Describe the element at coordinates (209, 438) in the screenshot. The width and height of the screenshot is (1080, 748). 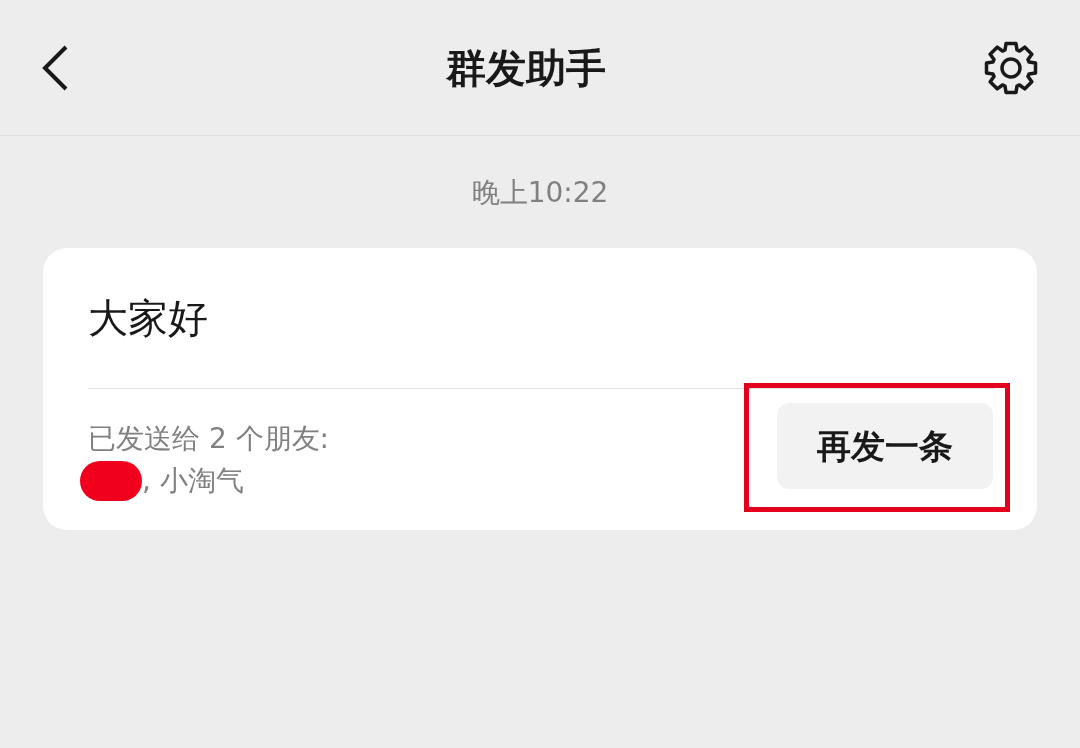
I see `sent-info: 已发送给 2 个朋友:` at that location.